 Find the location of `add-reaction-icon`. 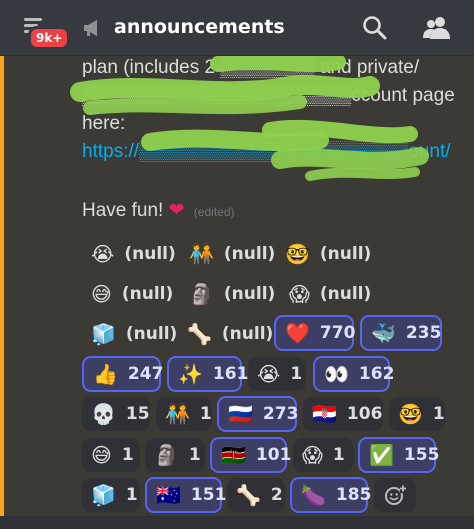

add-reaction-icon is located at coordinates (395, 495).